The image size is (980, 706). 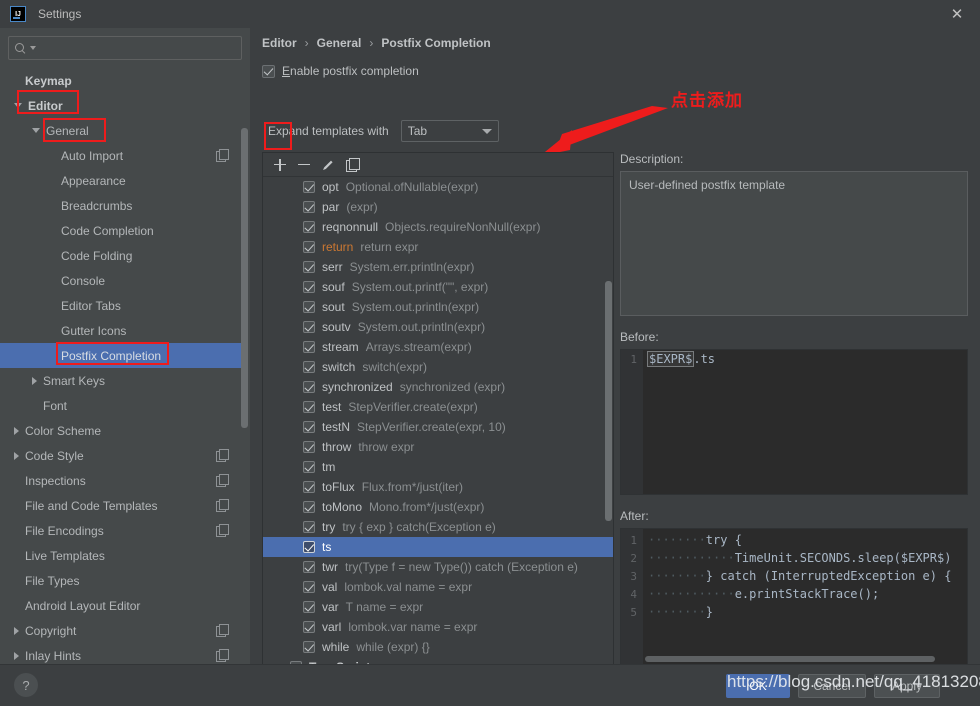 I want to click on sidebar-item-inspections: Inspections, so click(x=122, y=480).